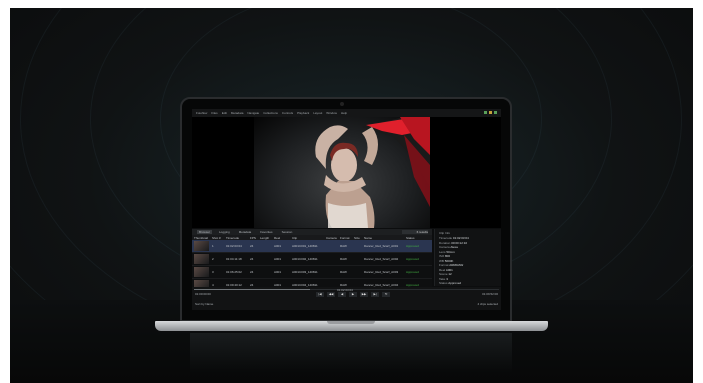  Describe the element at coordinates (415, 232) in the screenshot. I see `search-input: 6 results` at that location.